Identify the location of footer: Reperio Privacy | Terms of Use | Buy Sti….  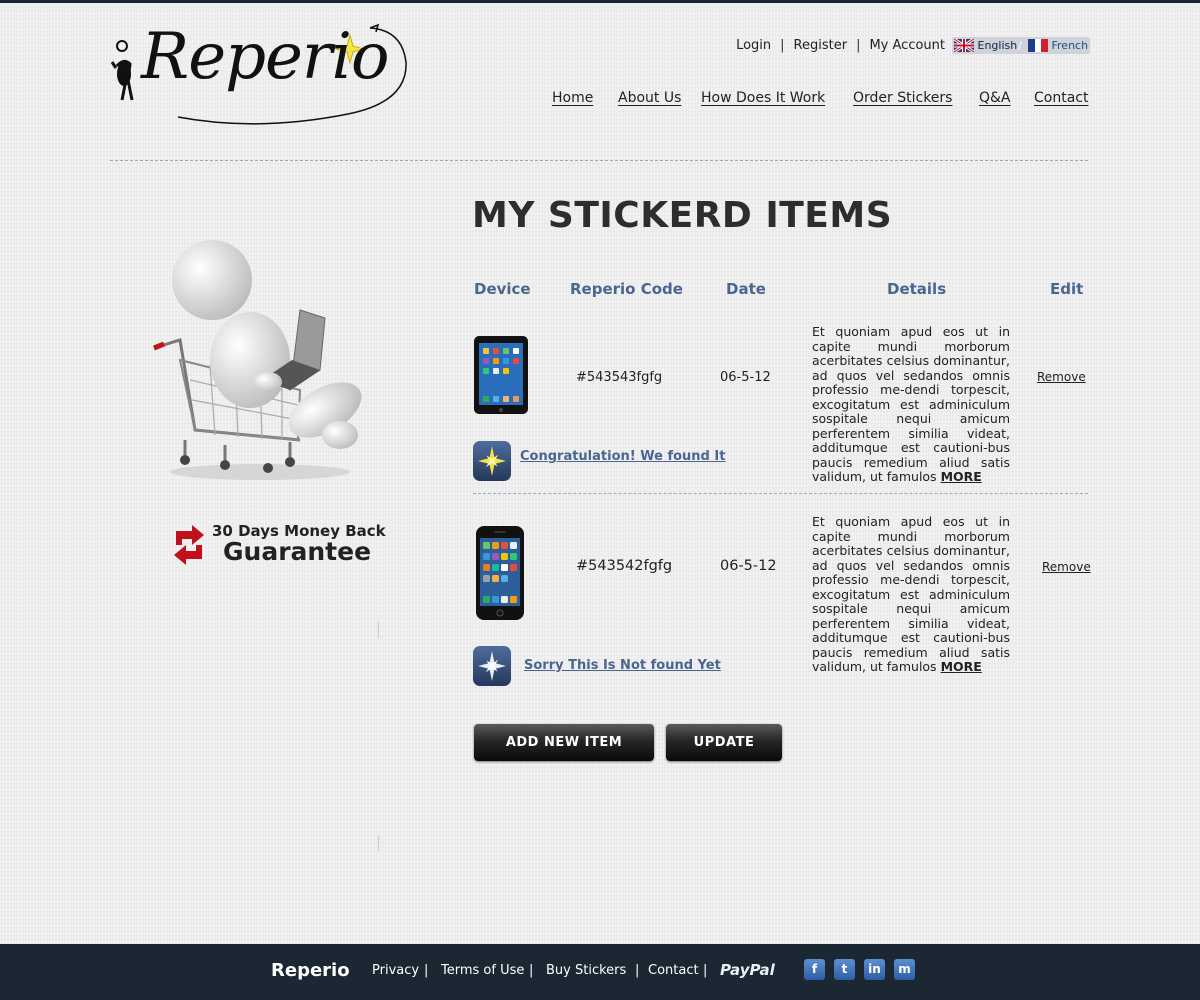
(600, 972).